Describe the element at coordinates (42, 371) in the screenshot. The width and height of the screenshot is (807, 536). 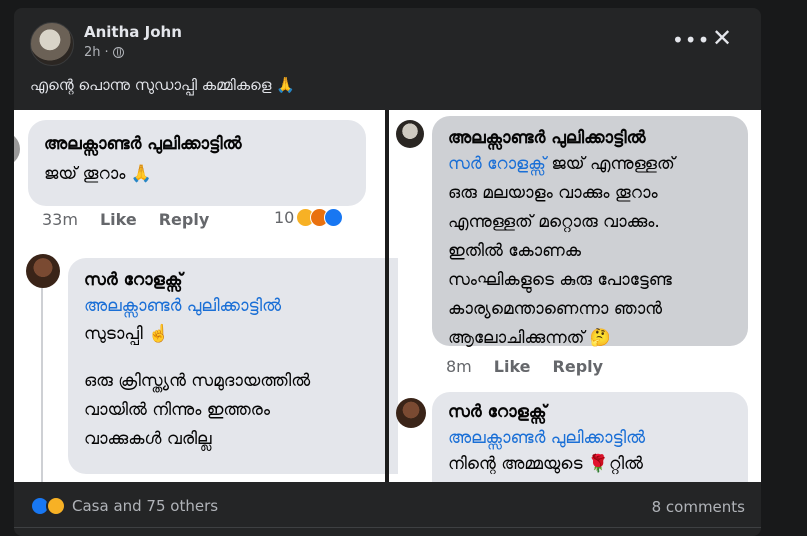
I see `thread-line` at that location.